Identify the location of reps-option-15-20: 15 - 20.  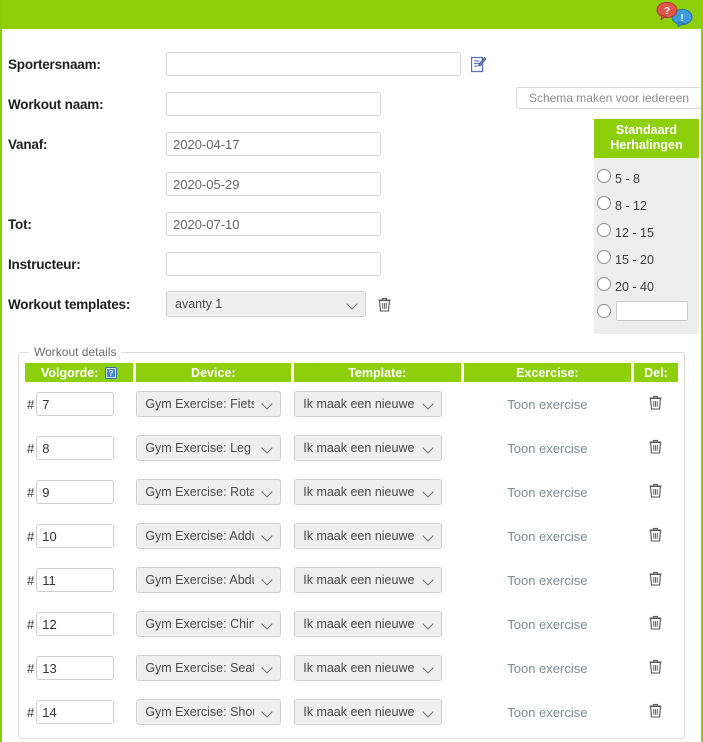
(646, 256).